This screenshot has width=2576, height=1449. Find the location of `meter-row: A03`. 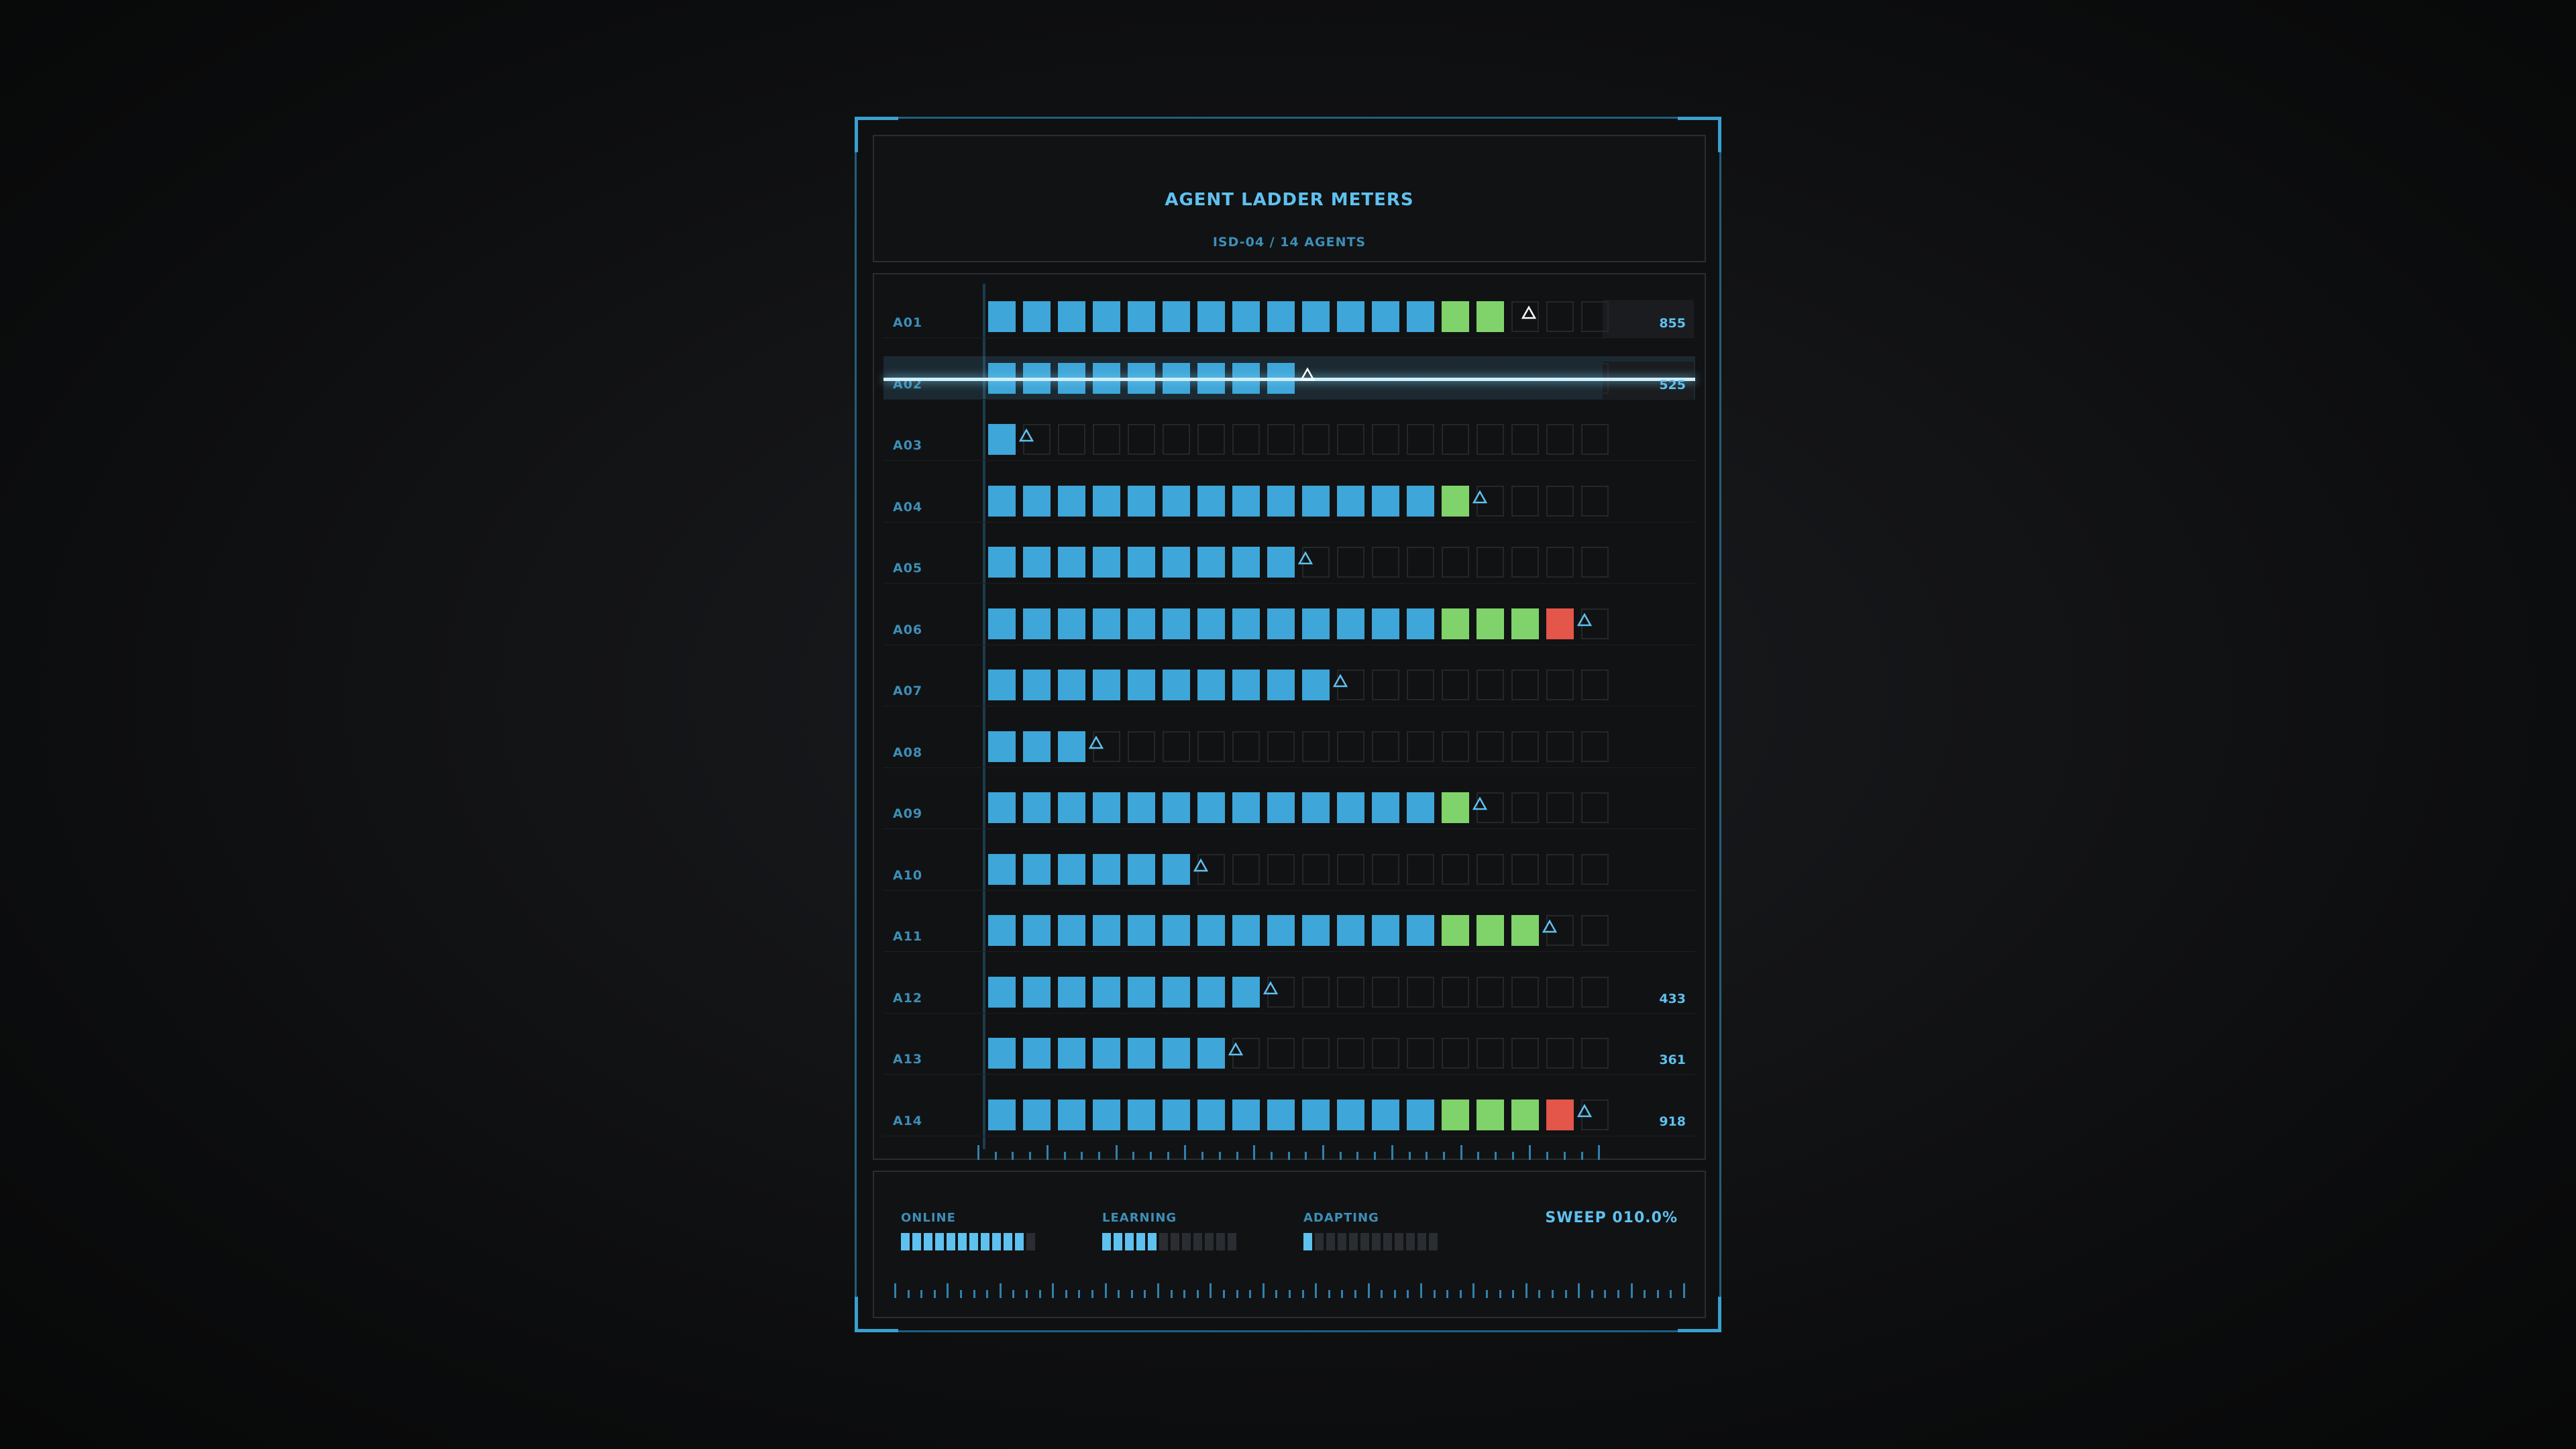

meter-row: A03 is located at coordinates (1289, 430).